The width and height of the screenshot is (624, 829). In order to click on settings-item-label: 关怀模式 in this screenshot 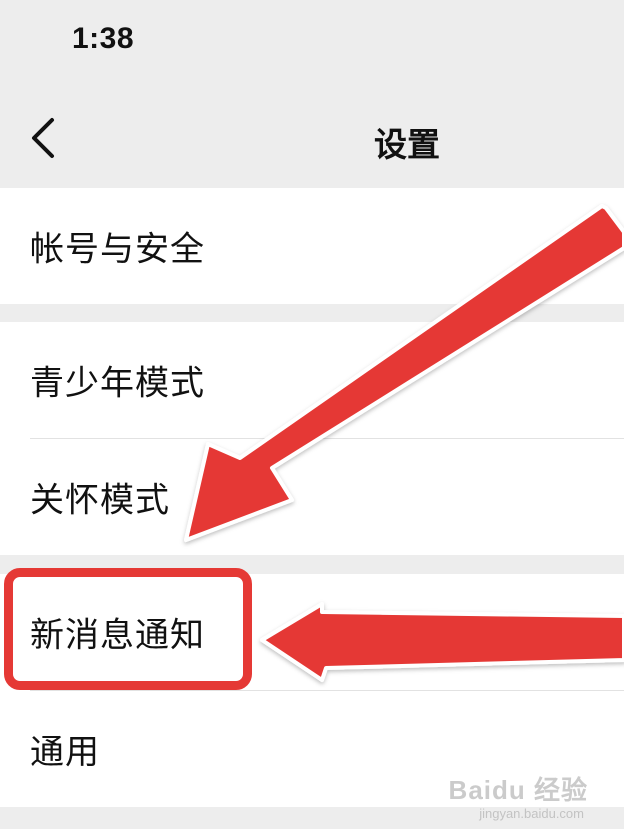, I will do `click(100, 500)`.